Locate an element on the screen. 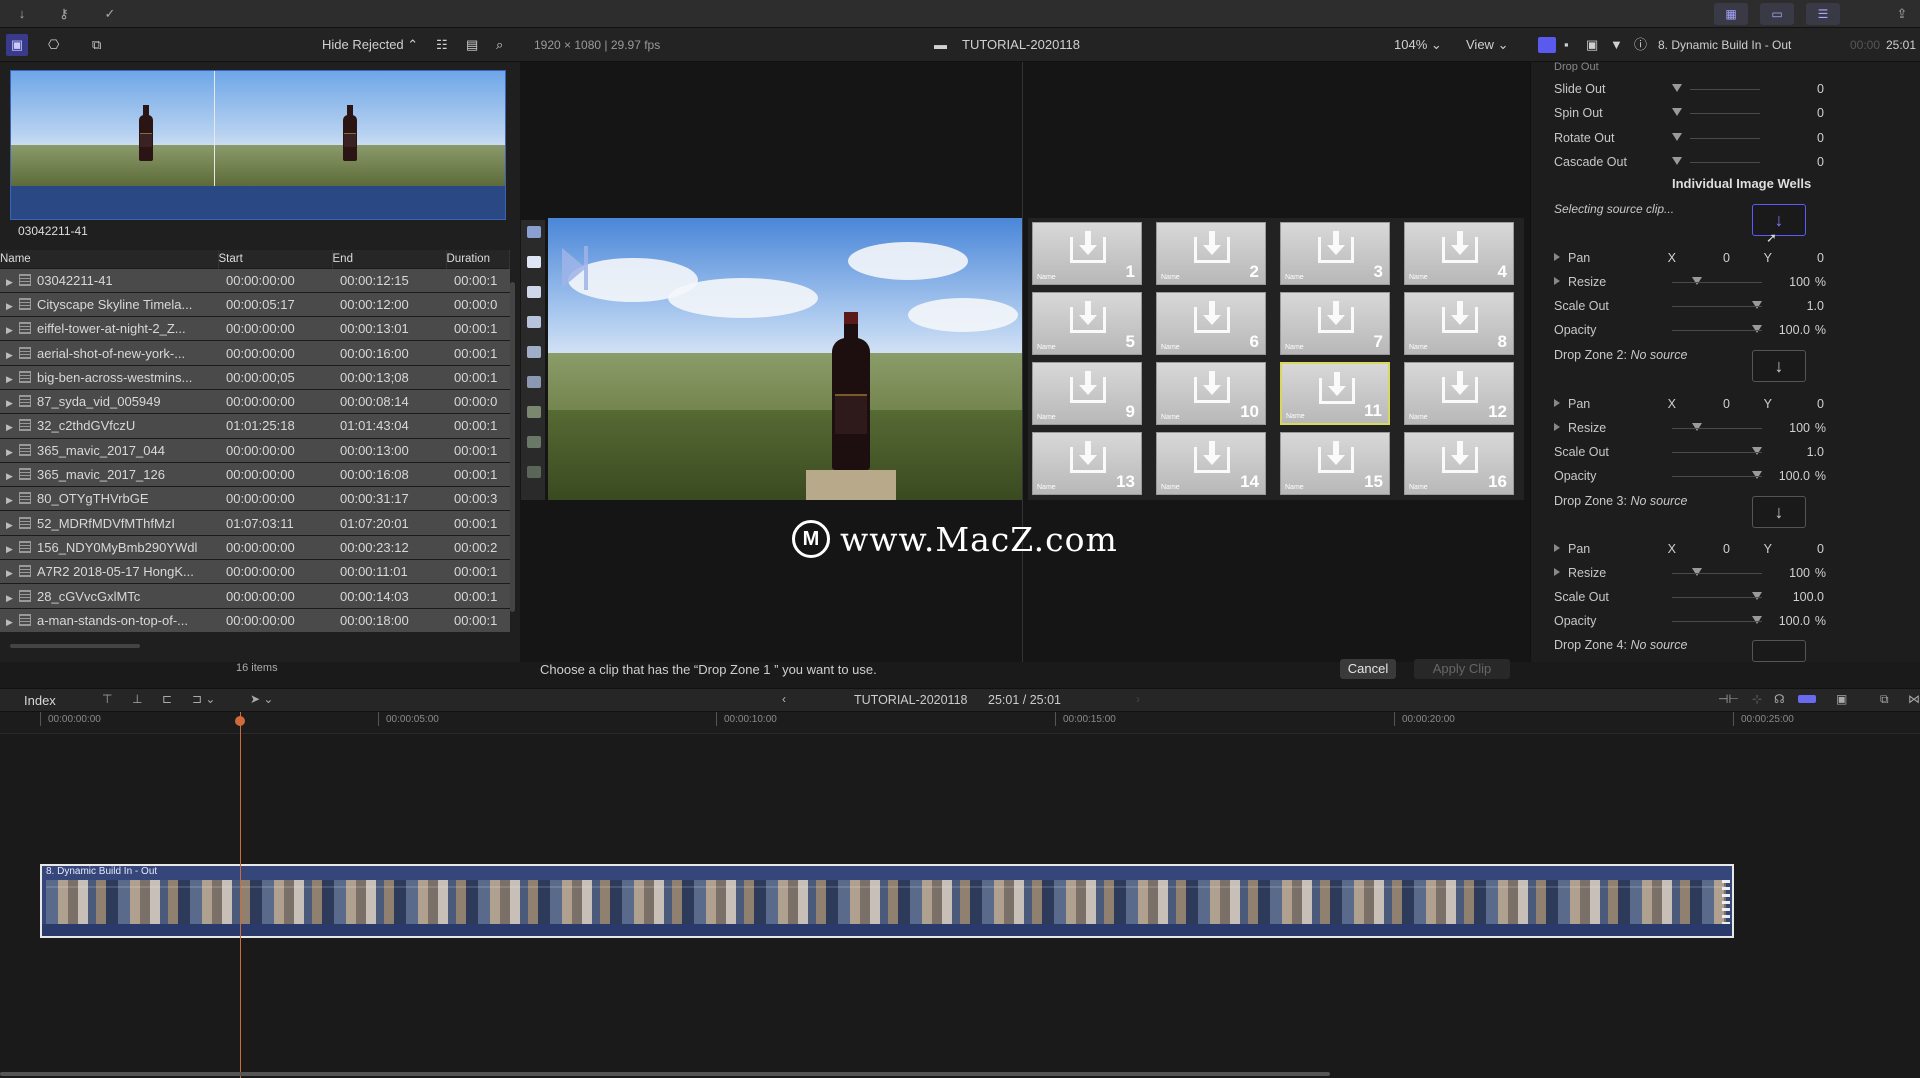 The height and width of the screenshot is (1078, 1920). drop-zone-tile: Name 15 is located at coordinates (1335, 463).